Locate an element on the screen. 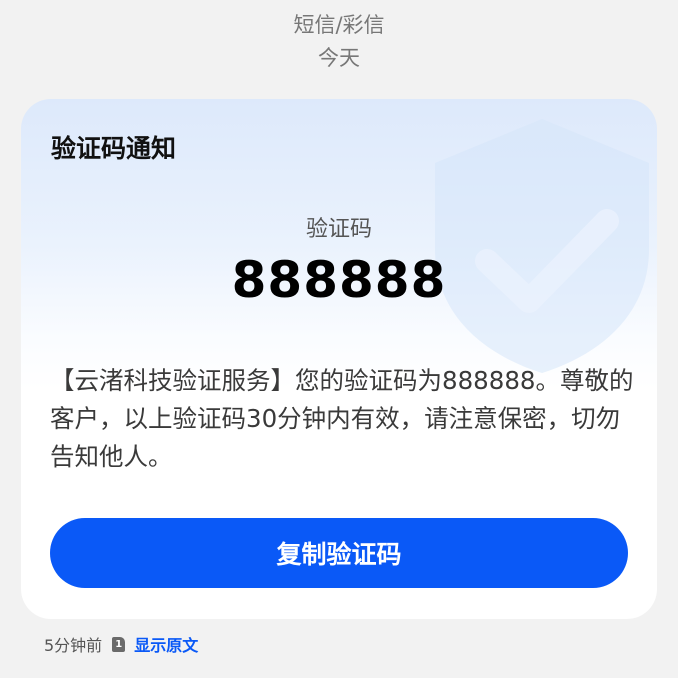 The height and width of the screenshot is (678, 678). card-title: 验证码通知 is located at coordinates (114, 148).